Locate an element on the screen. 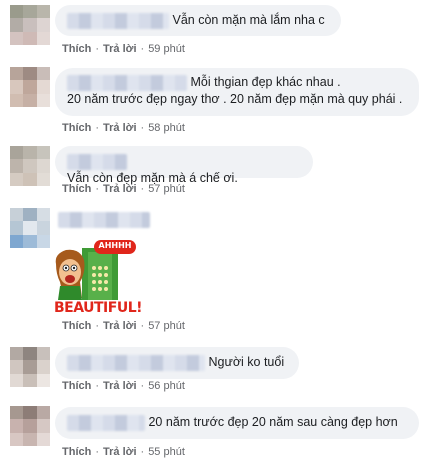 The width and height of the screenshot is (428, 469). comment-actions: Thích · Trả lời · 56 phút is located at coordinates (123, 386).